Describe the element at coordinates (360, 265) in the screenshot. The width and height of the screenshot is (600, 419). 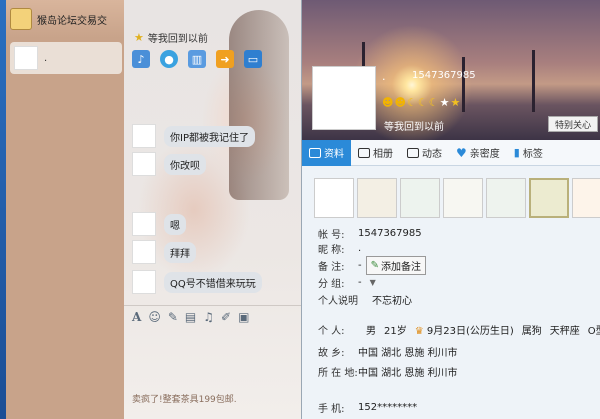
I see `remark-value: -` at that location.